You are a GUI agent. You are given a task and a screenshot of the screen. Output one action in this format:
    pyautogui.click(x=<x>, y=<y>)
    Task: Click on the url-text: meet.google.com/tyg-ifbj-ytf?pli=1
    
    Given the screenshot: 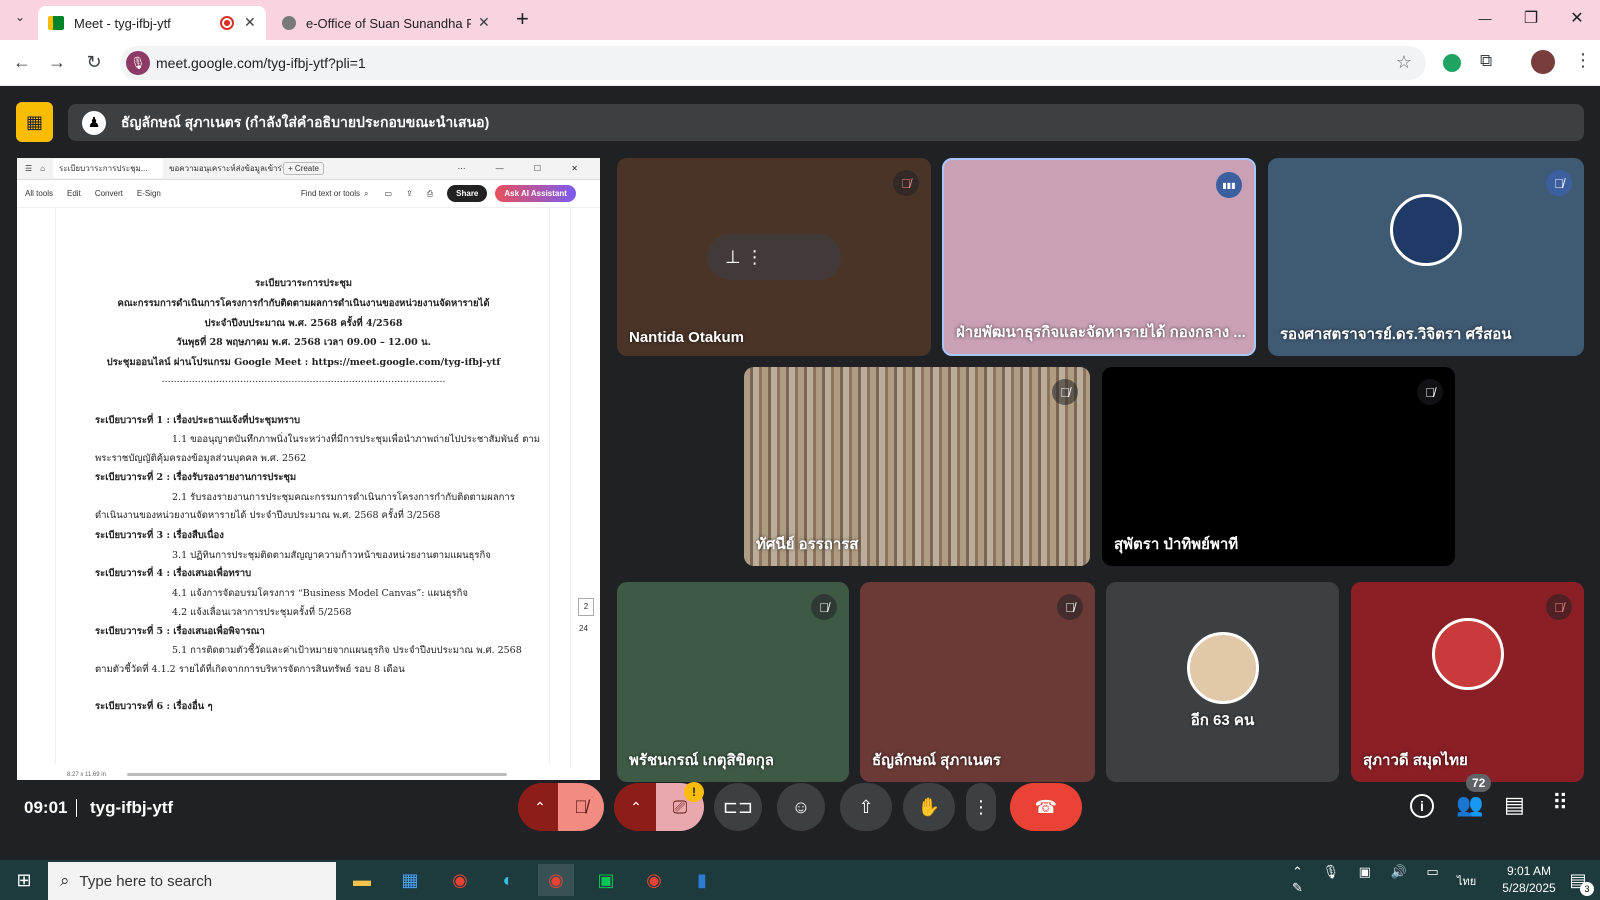 What is the action you would take?
    pyautogui.click(x=261, y=63)
    